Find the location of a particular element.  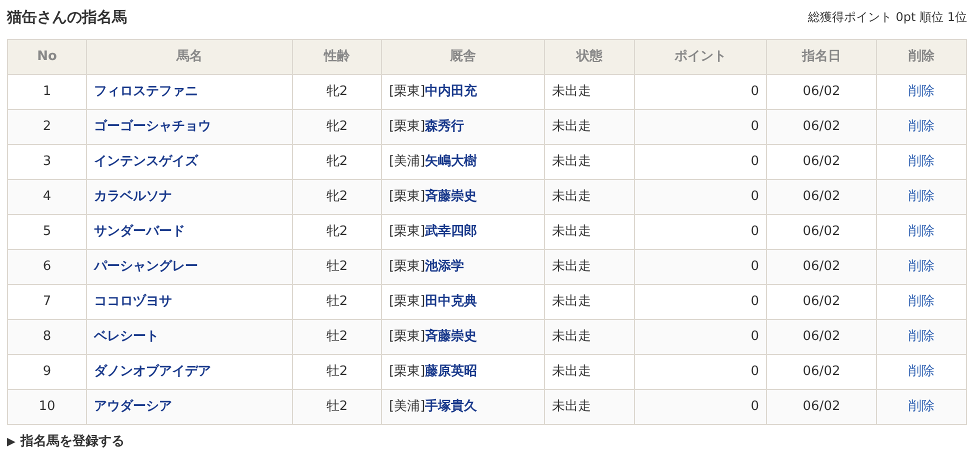

horse-link: アウダーシア is located at coordinates (133, 406).